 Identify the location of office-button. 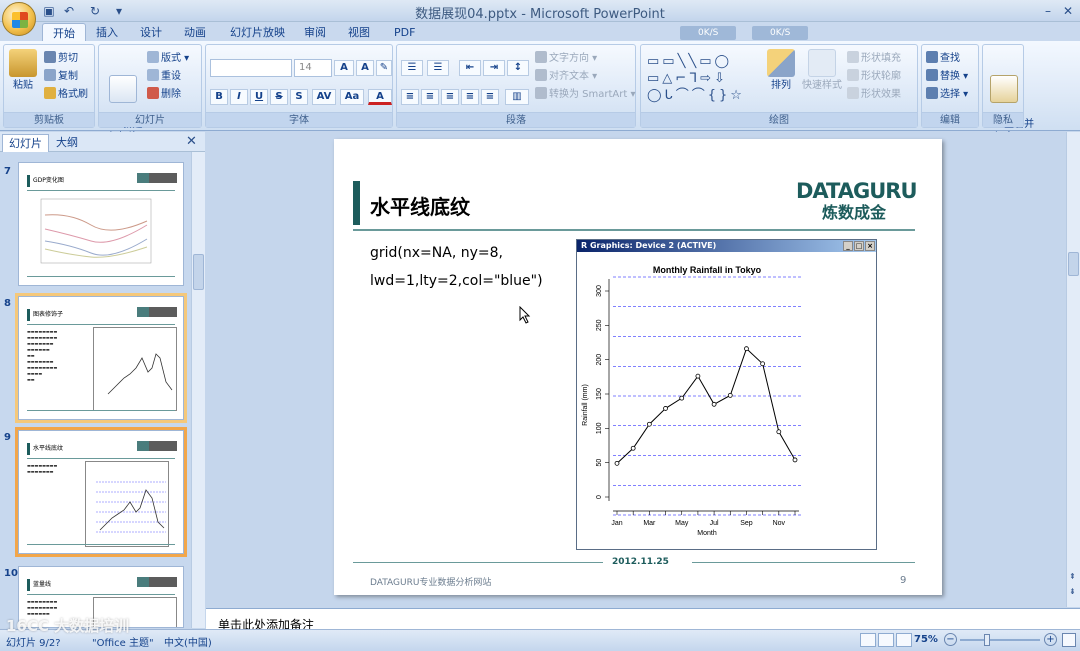
(19, 19).